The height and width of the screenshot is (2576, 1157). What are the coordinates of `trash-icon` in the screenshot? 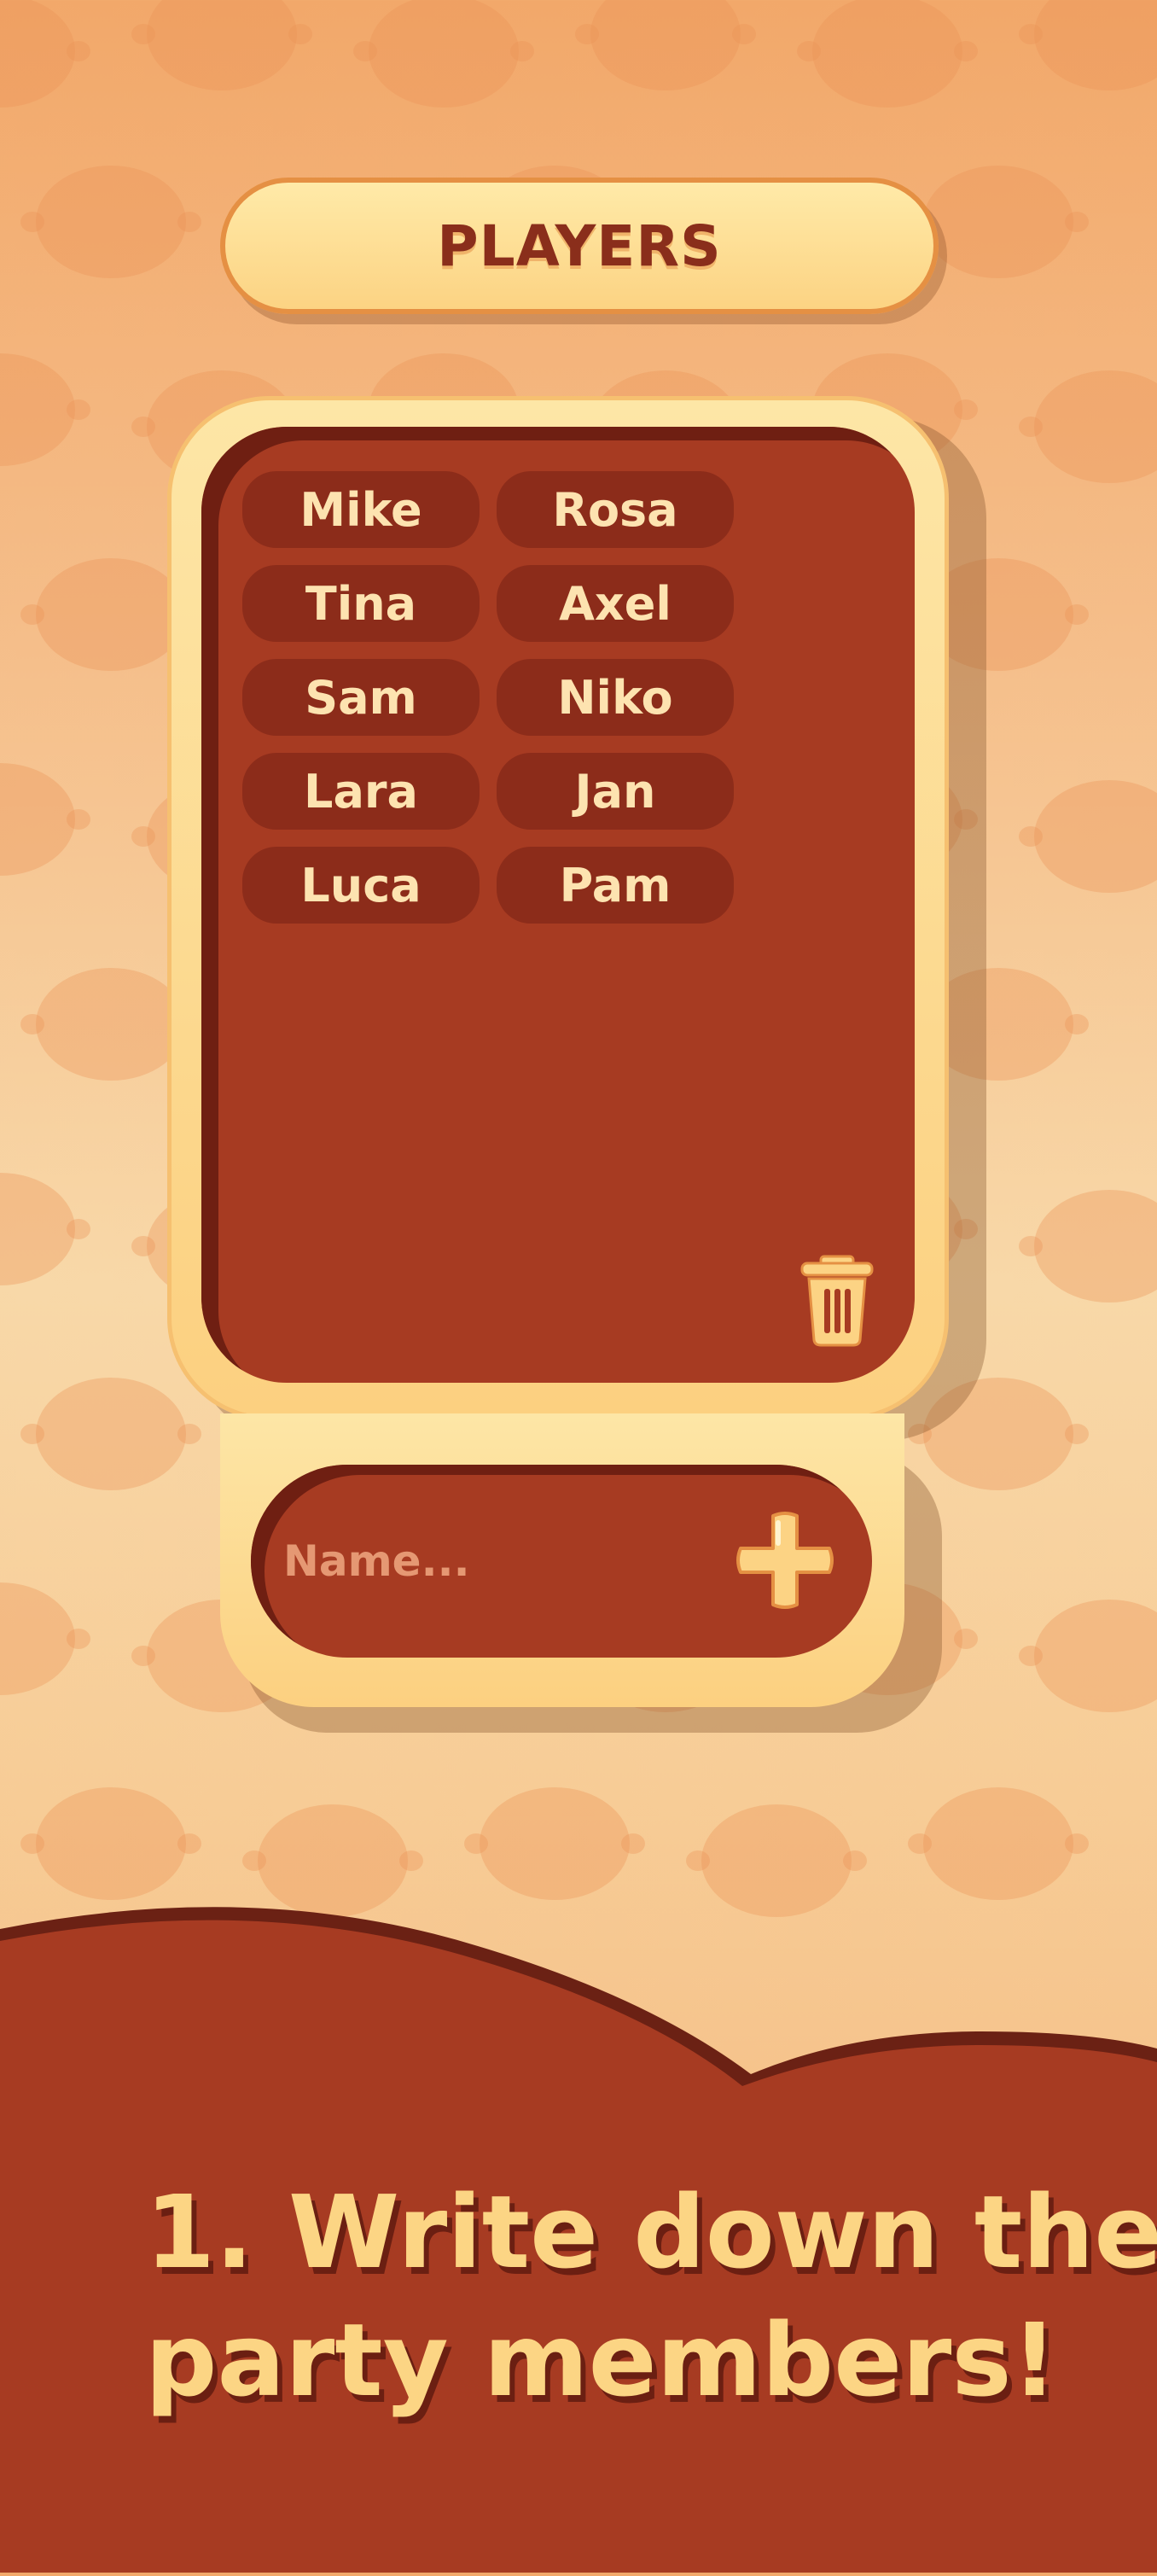 It's located at (837, 1302).